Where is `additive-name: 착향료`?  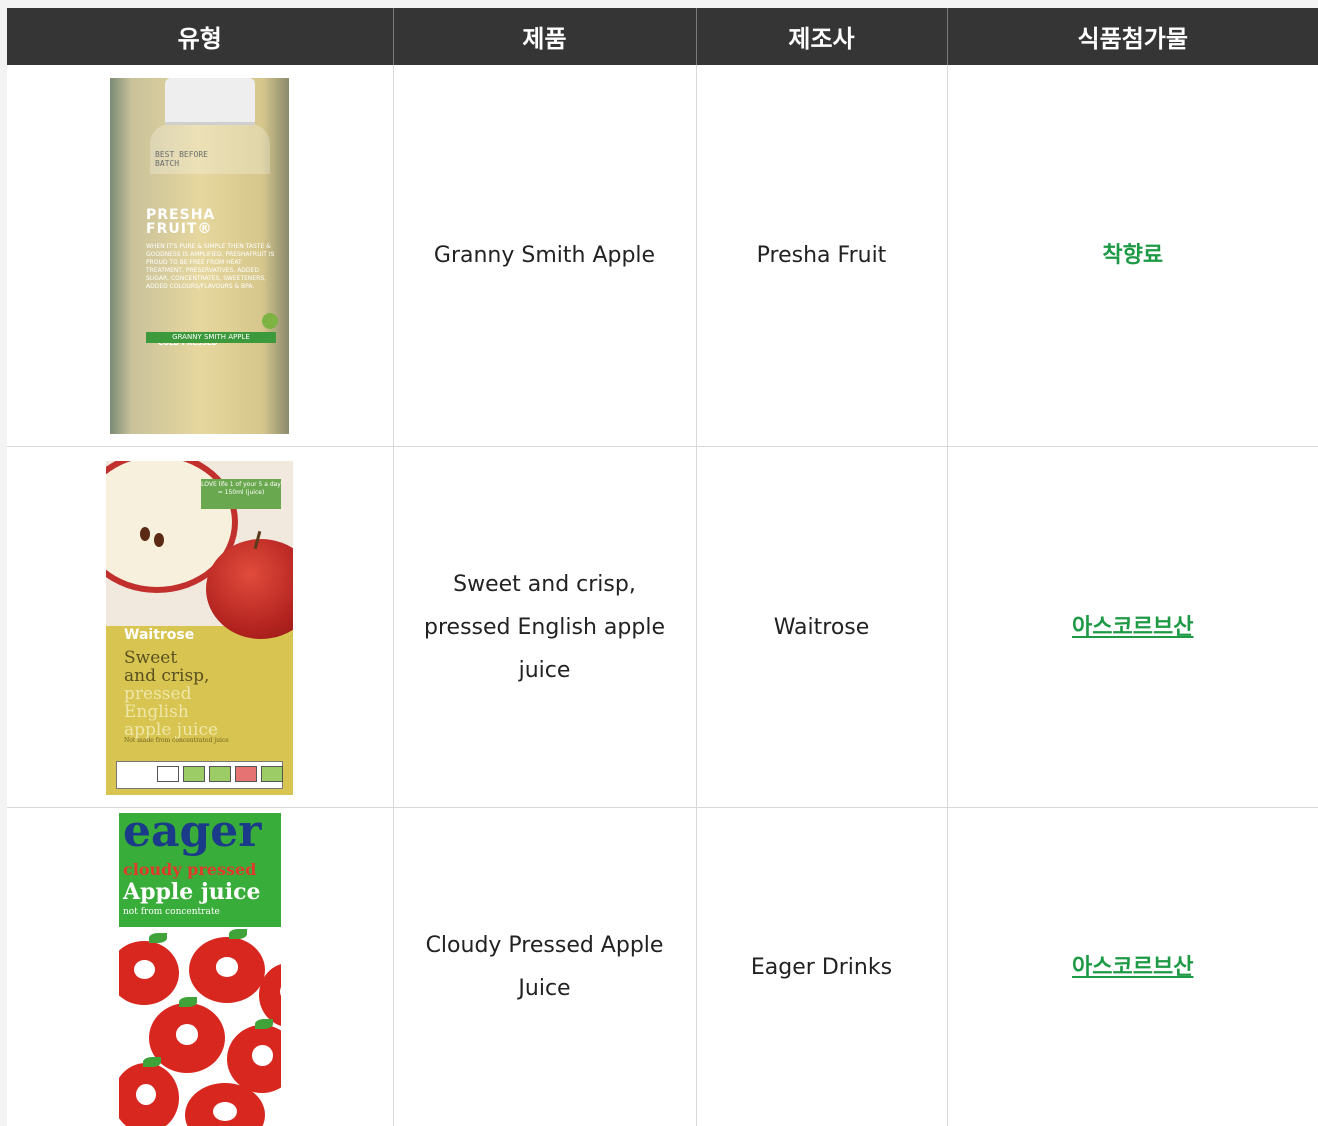
additive-name: 착향료 is located at coordinates (1132, 256).